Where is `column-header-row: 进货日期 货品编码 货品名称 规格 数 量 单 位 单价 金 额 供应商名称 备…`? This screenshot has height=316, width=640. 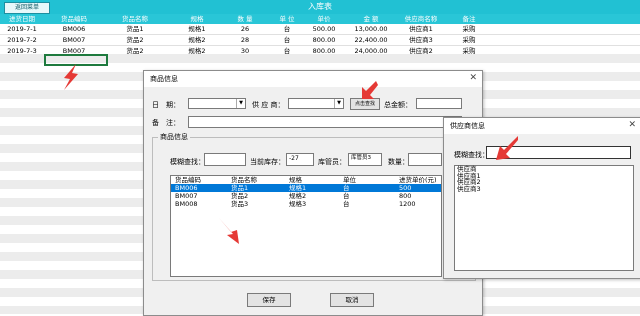
column-header-row: 进货日期 货品编码 货品名称 规格 数 量 单 位 单价 金 额 供应商名称 备… is located at coordinates (320, 19).